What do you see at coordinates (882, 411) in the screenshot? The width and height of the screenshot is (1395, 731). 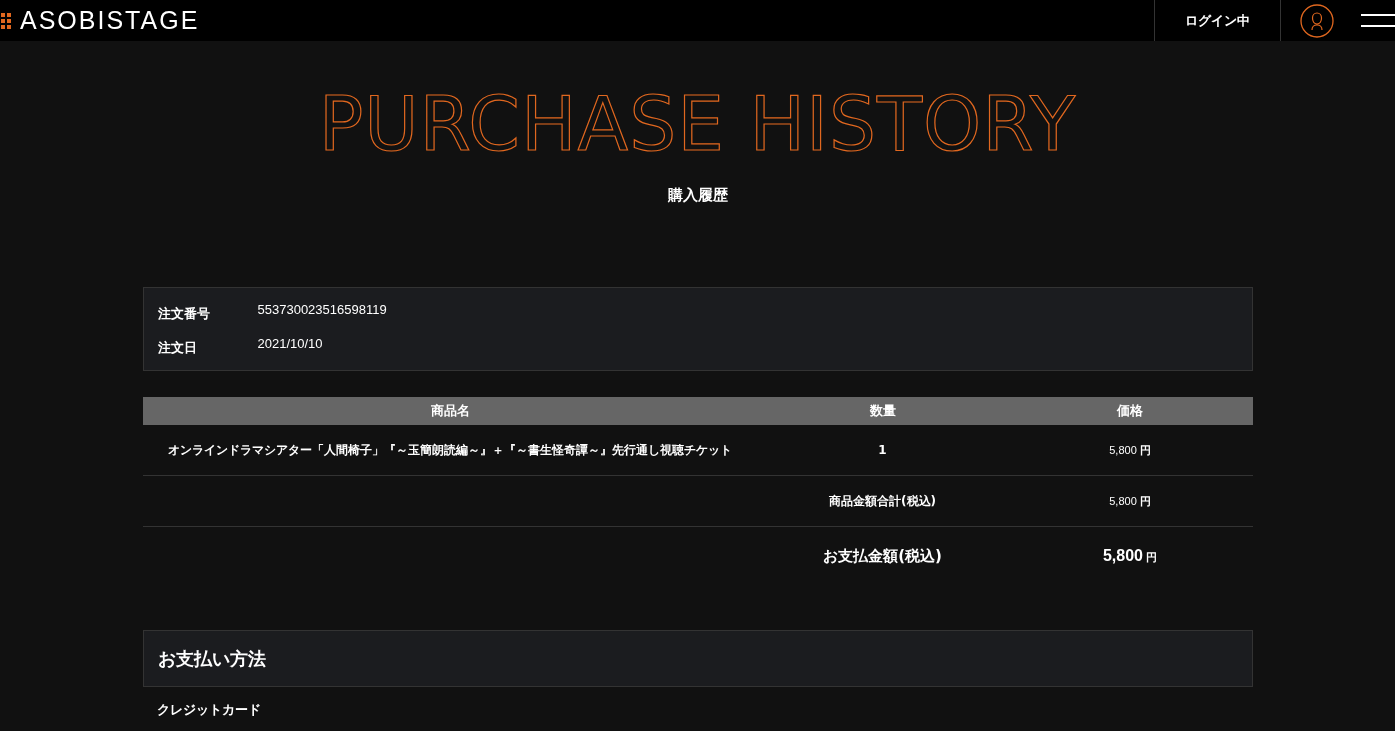 I see `column-header: 数量` at bounding box center [882, 411].